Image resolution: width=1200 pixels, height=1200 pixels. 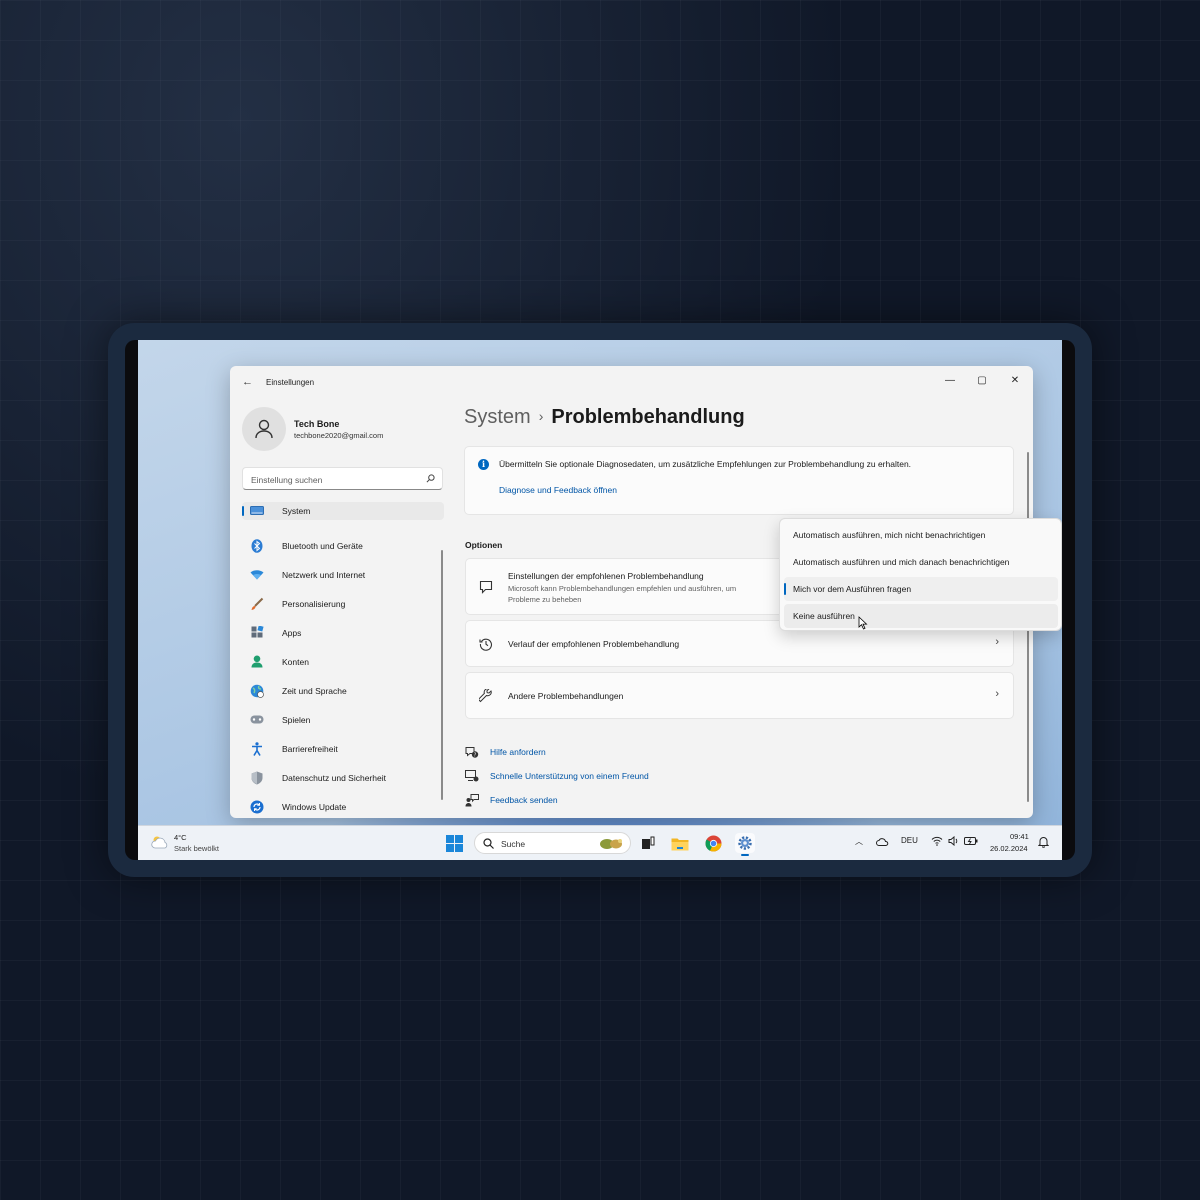 I want to click on notification-bell-icon, so click(x=1043, y=842).